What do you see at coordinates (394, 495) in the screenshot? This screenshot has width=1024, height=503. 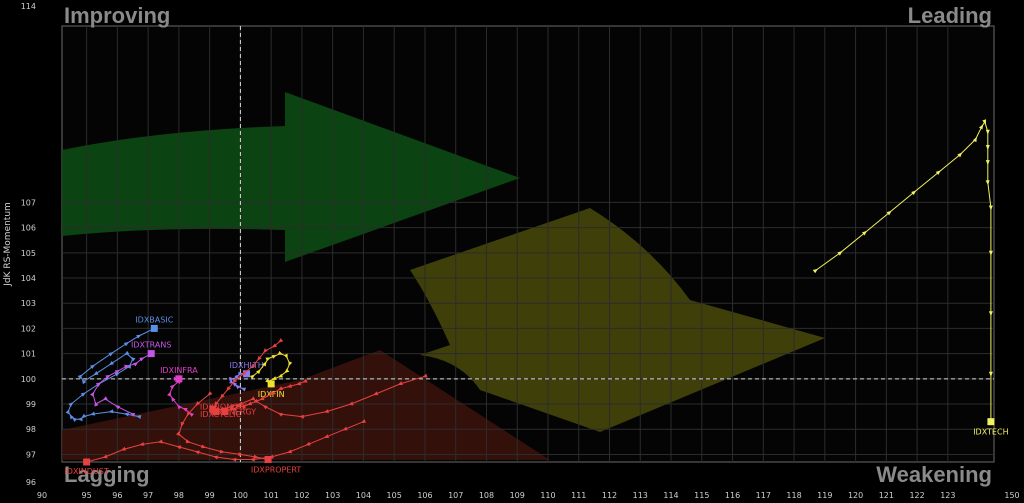 I see `x-tick-label: 105` at bounding box center [394, 495].